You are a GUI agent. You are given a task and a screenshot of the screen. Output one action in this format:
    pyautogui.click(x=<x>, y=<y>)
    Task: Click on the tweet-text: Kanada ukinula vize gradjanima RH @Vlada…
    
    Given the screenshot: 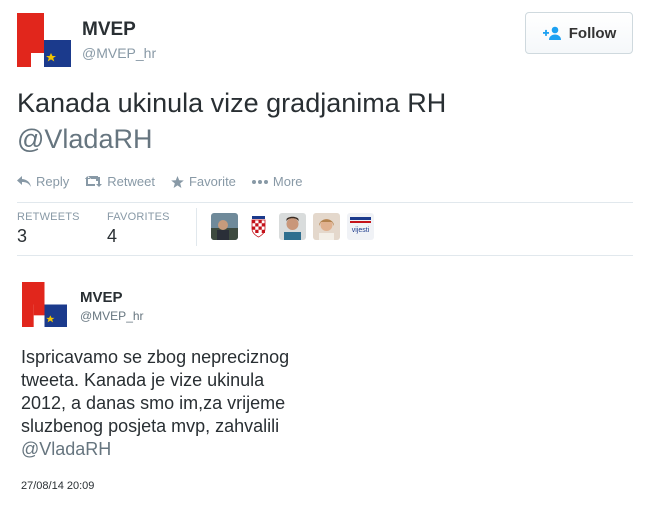 What is the action you would take?
    pyautogui.click(x=317, y=121)
    